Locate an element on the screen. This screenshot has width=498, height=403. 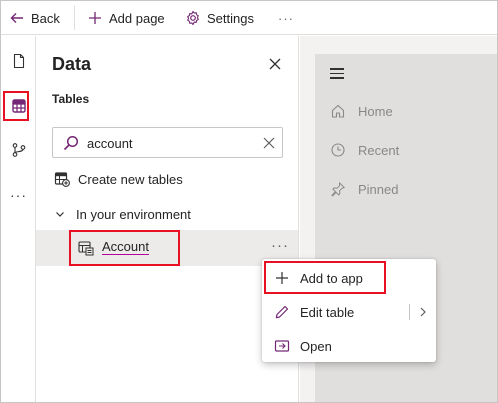
toolbar-divider is located at coordinates (74, 18).